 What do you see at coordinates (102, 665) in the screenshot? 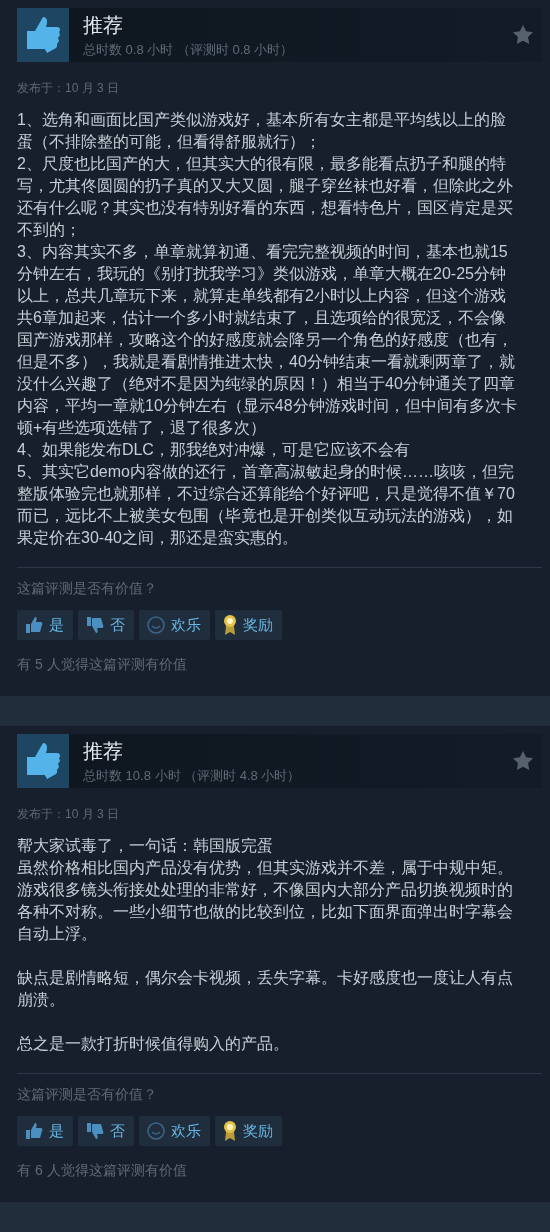
I see `helpful-count: 有 5 人觉得这篇评测有价值` at bounding box center [102, 665].